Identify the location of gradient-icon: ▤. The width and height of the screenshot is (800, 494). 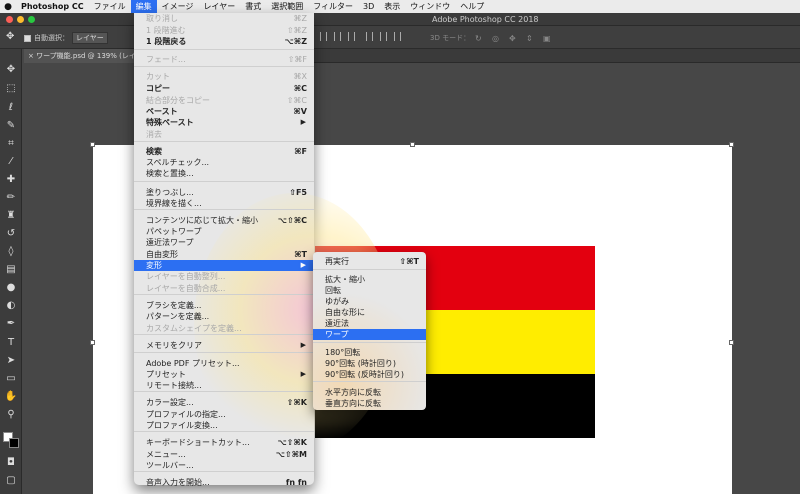
(11, 270).